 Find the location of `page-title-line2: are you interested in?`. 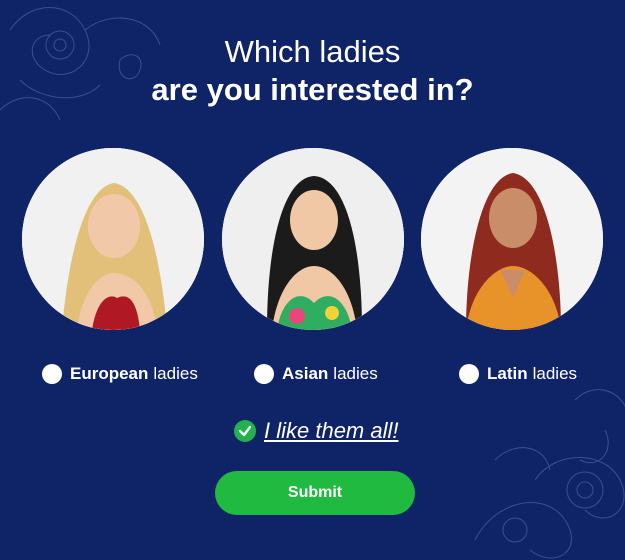

page-title-line2: are you interested in? is located at coordinates (312, 89).